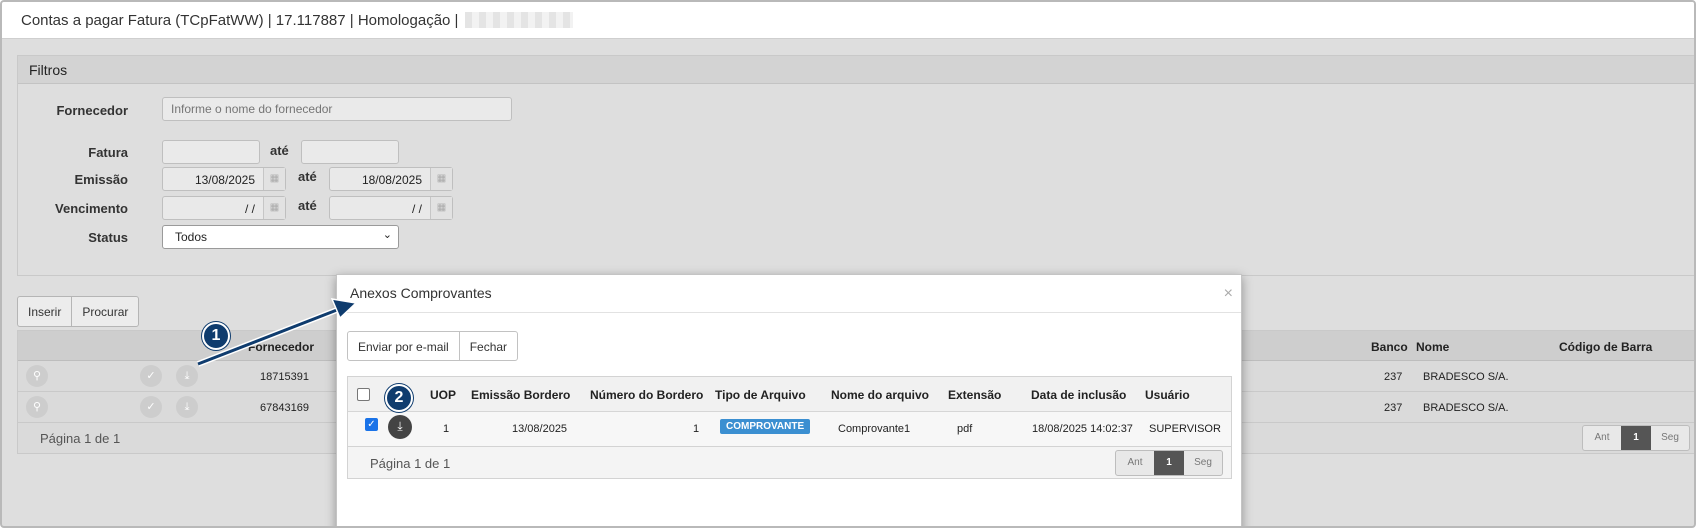  What do you see at coordinates (277, 332) in the screenshot?
I see `callout-arrow` at bounding box center [277, 332].